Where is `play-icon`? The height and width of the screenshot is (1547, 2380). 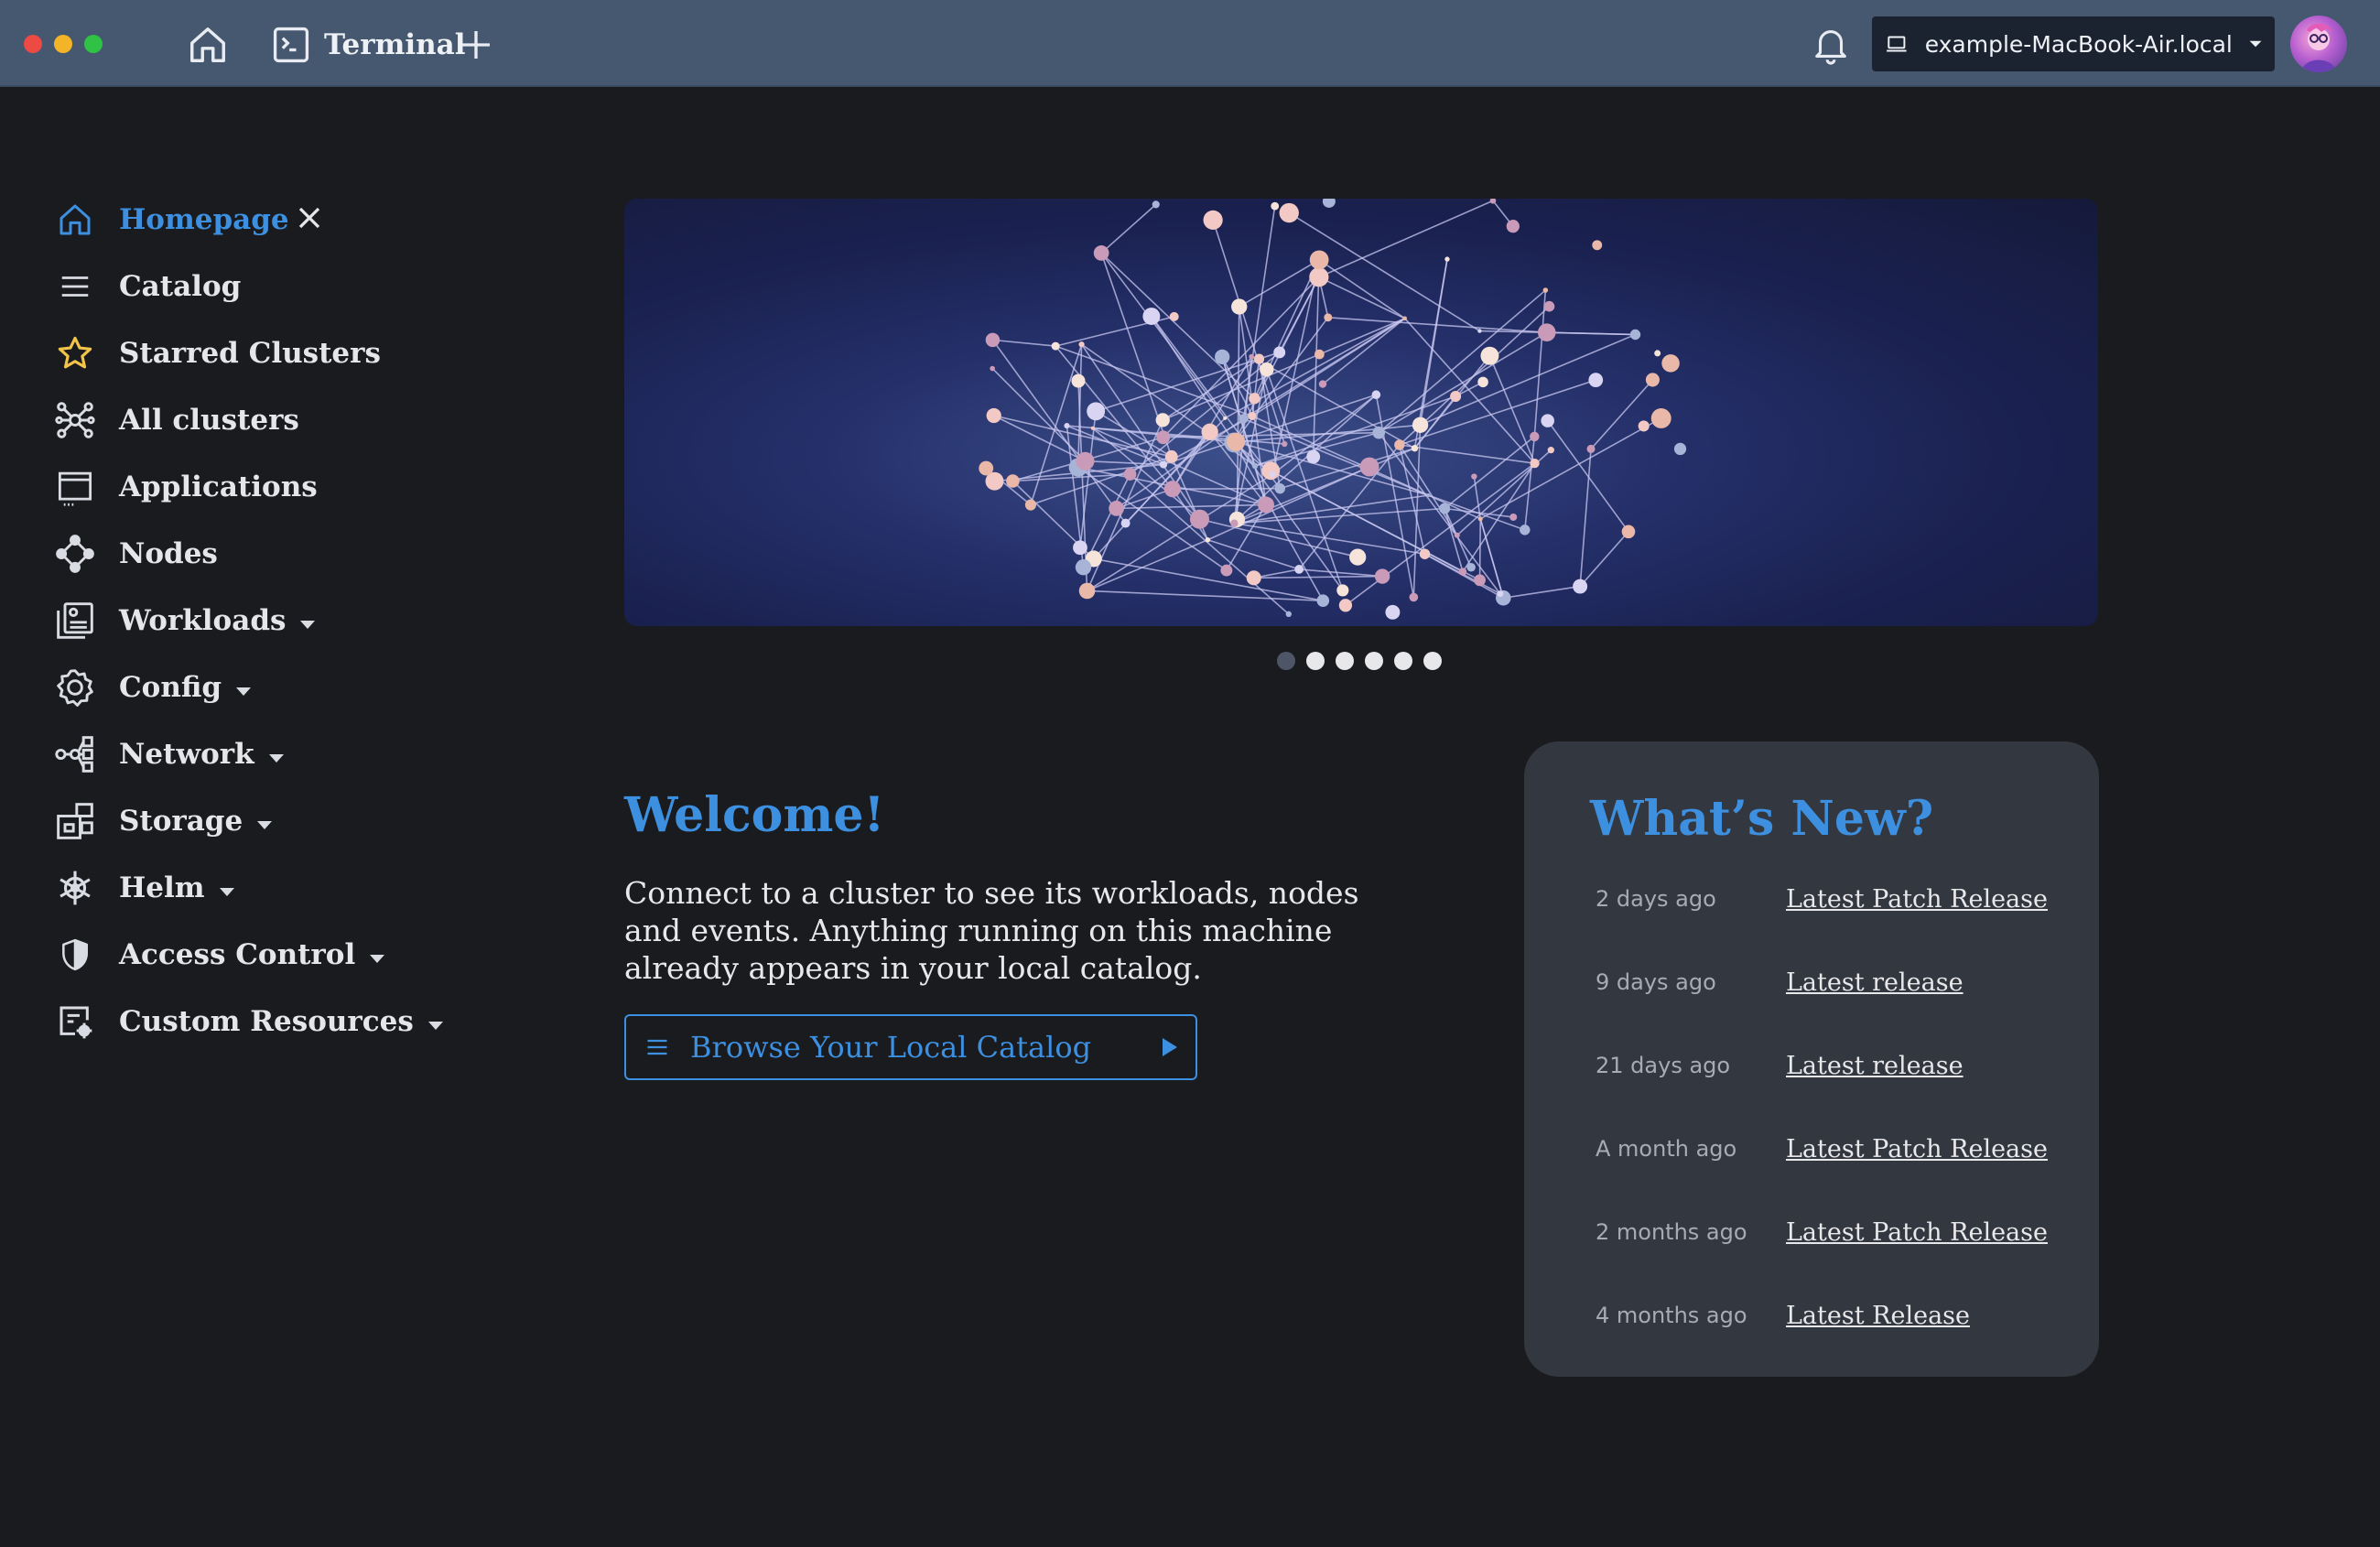
play-icon is located at coordinates (1170, 1047).